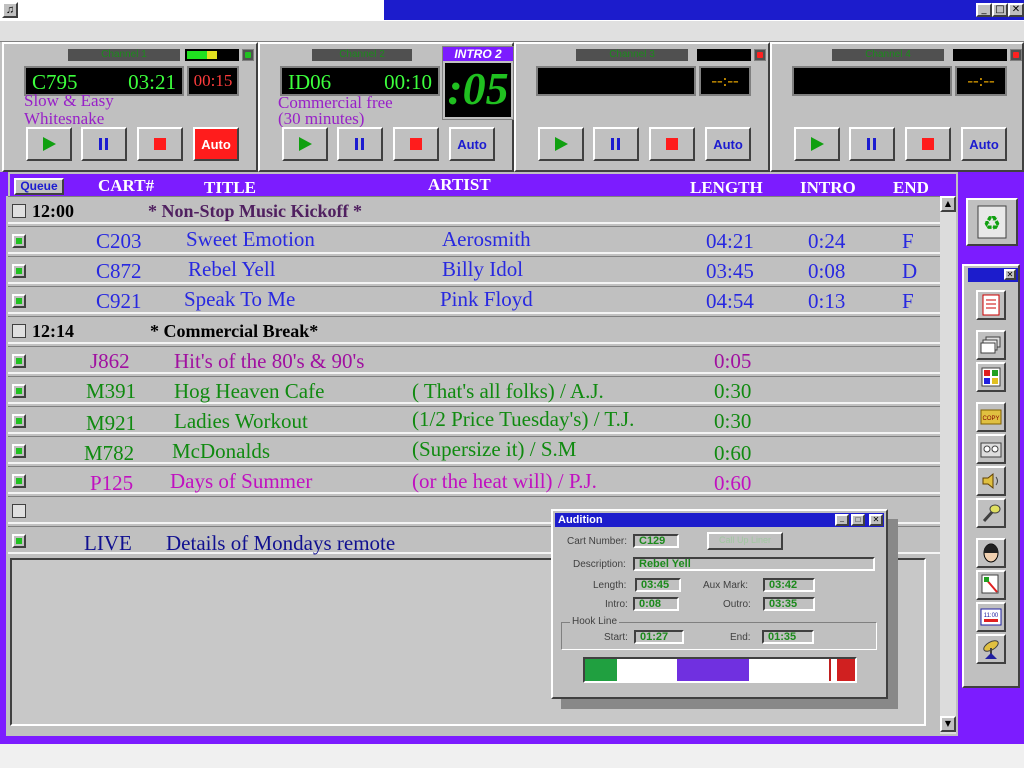 Image resolution: width=1024 pixels, height=768 pixels. What do you see at coordinates (980, 55) in the screenshot?
I see `level-meter` at bounding box center [980, 55].